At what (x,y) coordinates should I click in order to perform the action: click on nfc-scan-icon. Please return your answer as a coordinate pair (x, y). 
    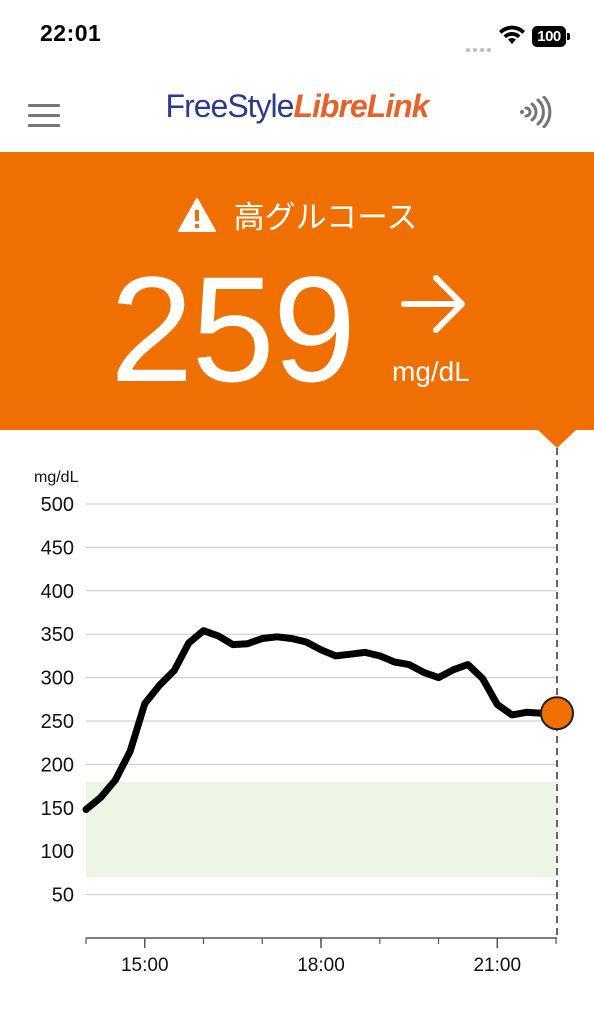
    Looking at the image, I should click on (536, 112).